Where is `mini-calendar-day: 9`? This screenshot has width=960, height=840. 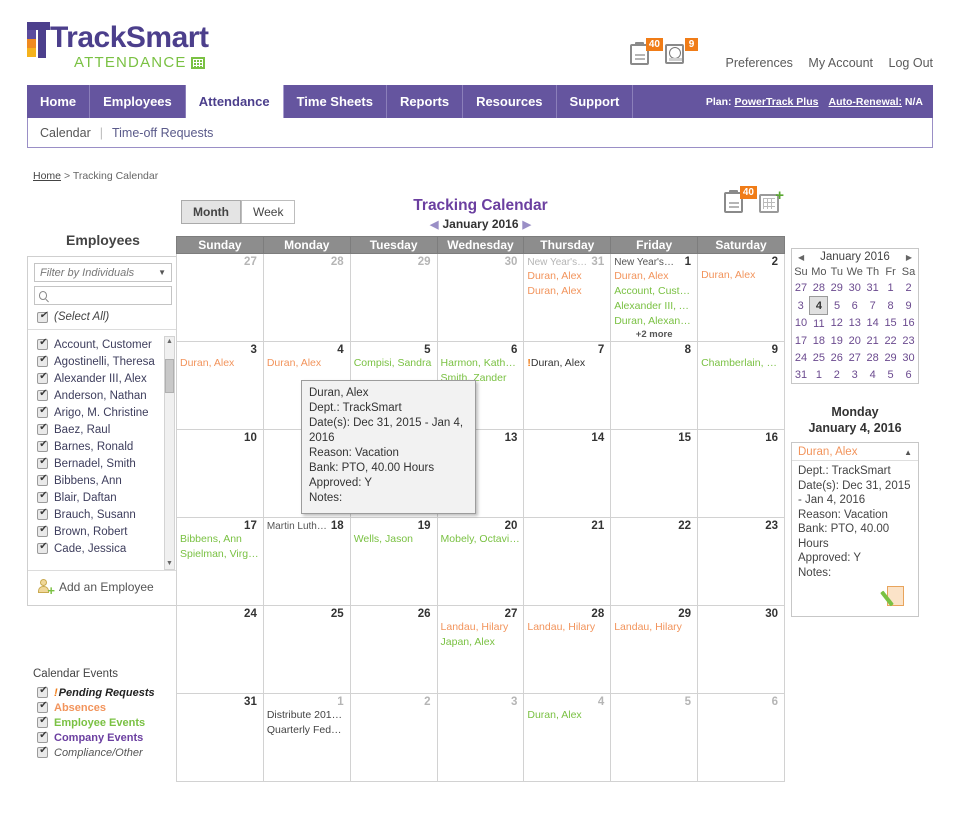
mini-calendar-day: 9 is located at coordinates (909, 306).